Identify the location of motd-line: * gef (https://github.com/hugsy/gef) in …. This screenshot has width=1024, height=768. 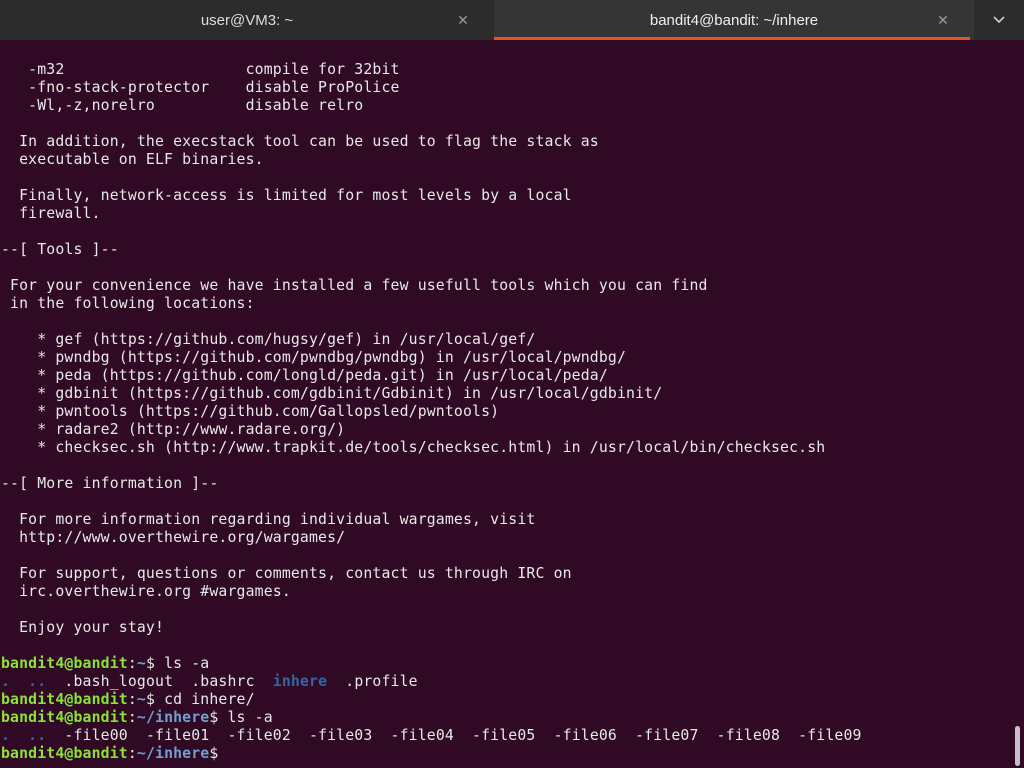
(268, 339).